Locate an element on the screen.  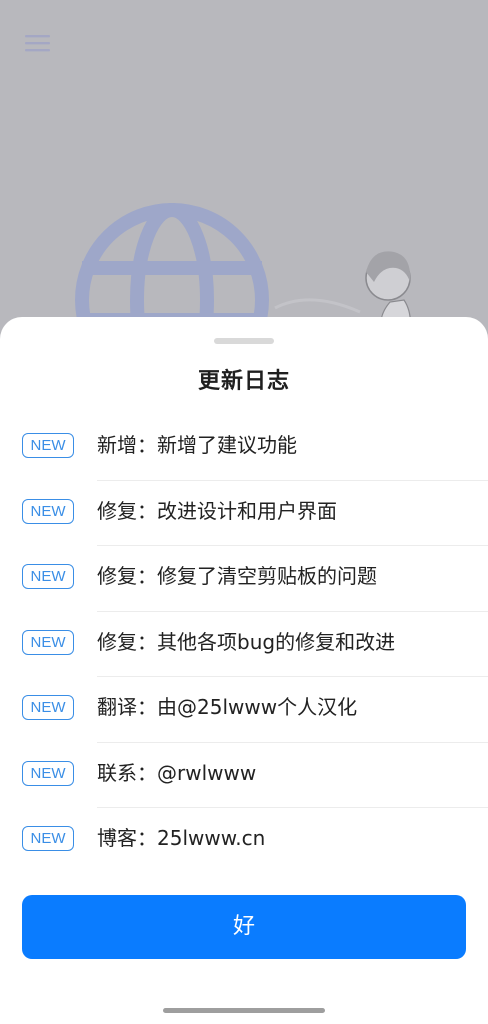
changelog-item-text: 翻译：由@25lwww个人汉化 is located at coordinates (227, 707).